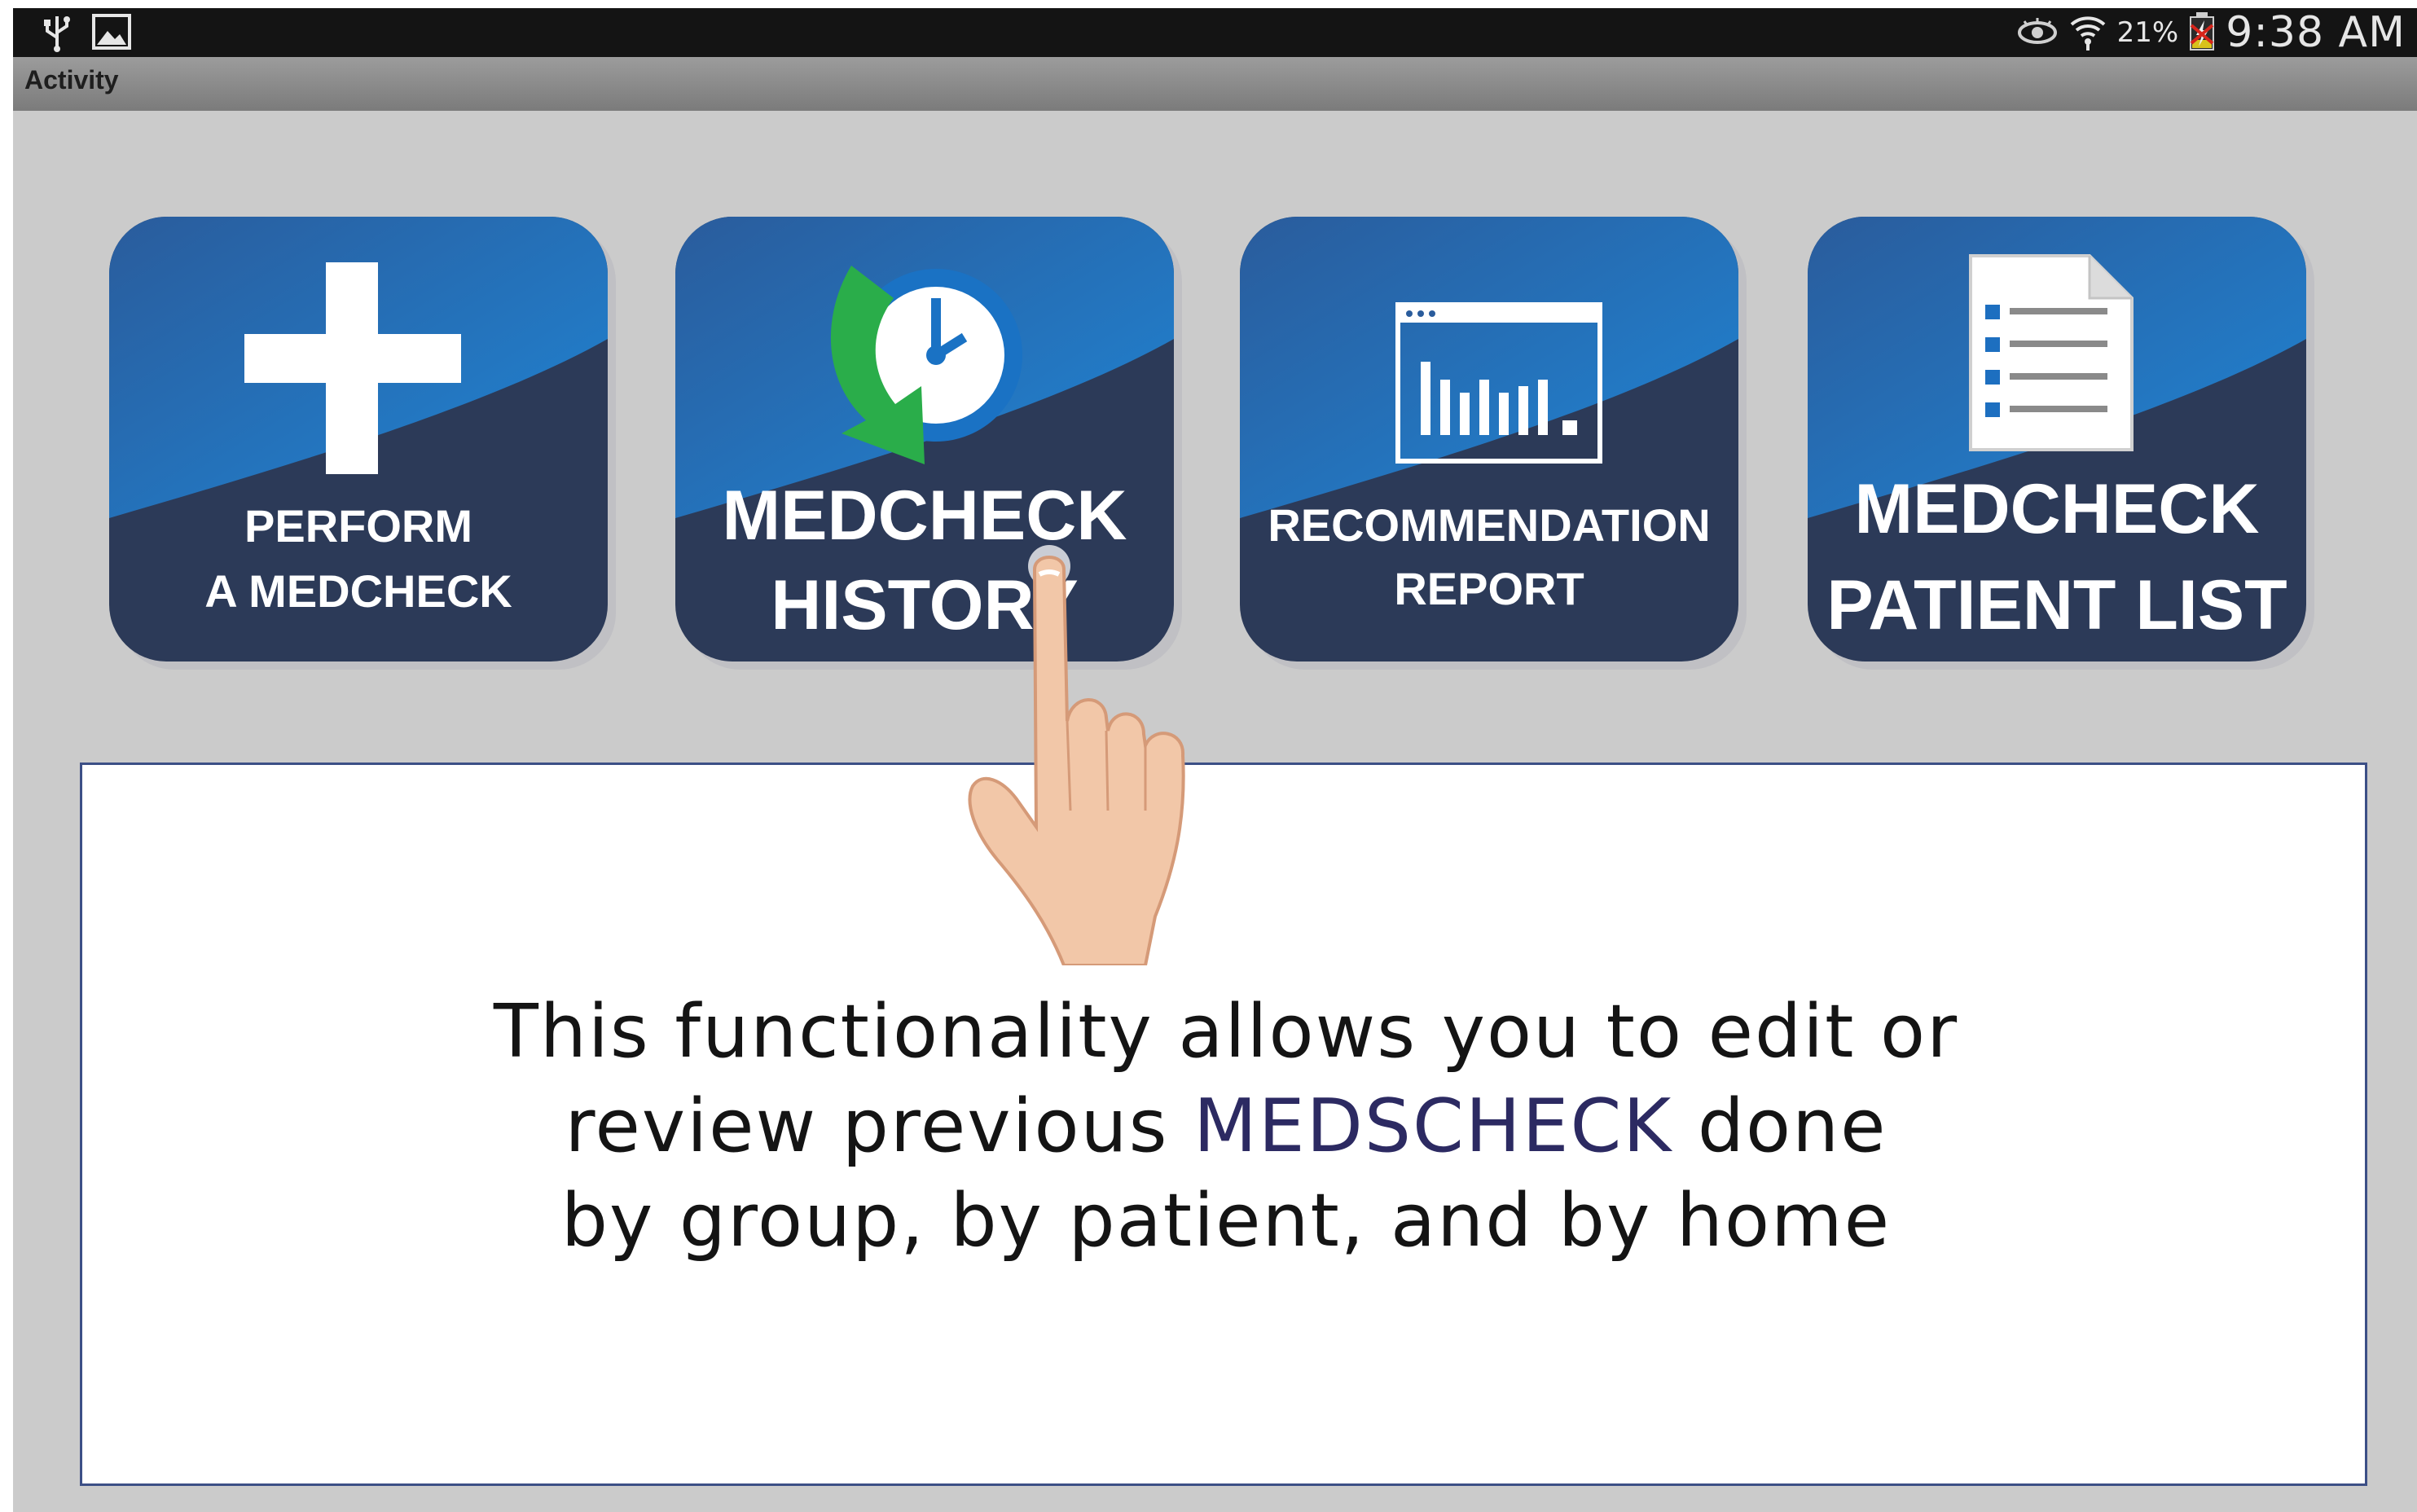 The width and height of the screenshot is (2417, 1512). I want to click on status-bar: 21% 9:38 AM, so click(1215, 32).